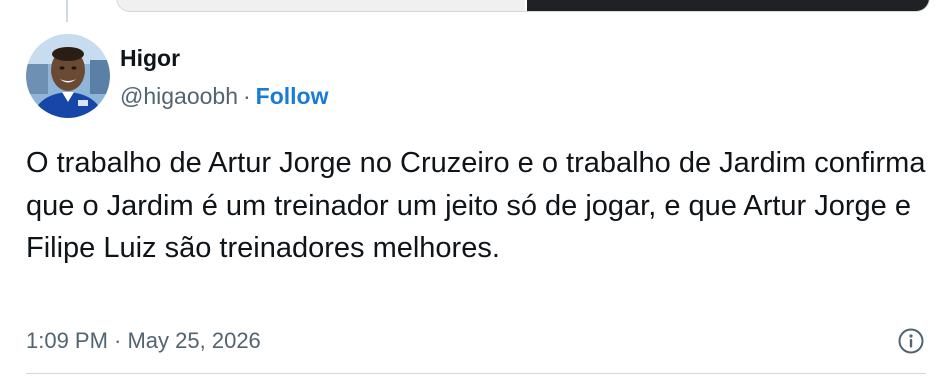 The image size is (950, 389). Describe the element at coordinates (476, 341) in the screenshot. I see `tweet-footer: 1:09 PM · May 25, 2026` at that location.